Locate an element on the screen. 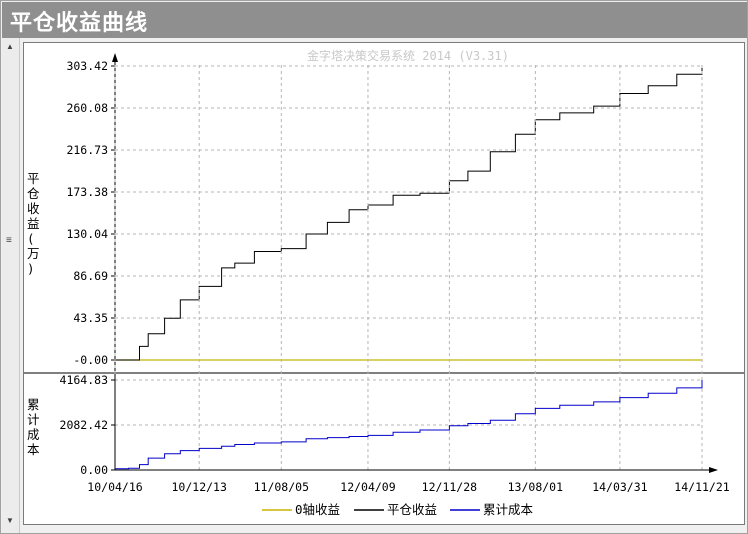 The width and height of the screenshot is (748, 534). y-tick-label: 0.00 is located at coordinates (94, 470).